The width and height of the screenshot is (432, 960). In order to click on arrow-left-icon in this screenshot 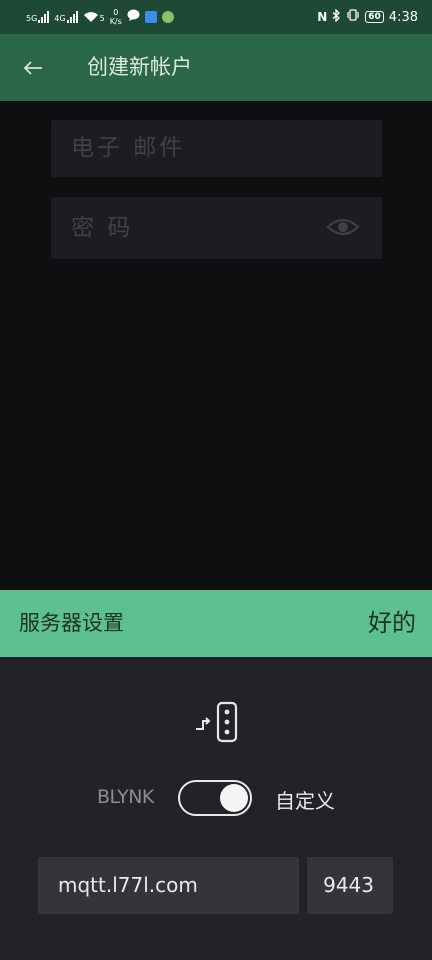, I will do `click(32, 68)`.